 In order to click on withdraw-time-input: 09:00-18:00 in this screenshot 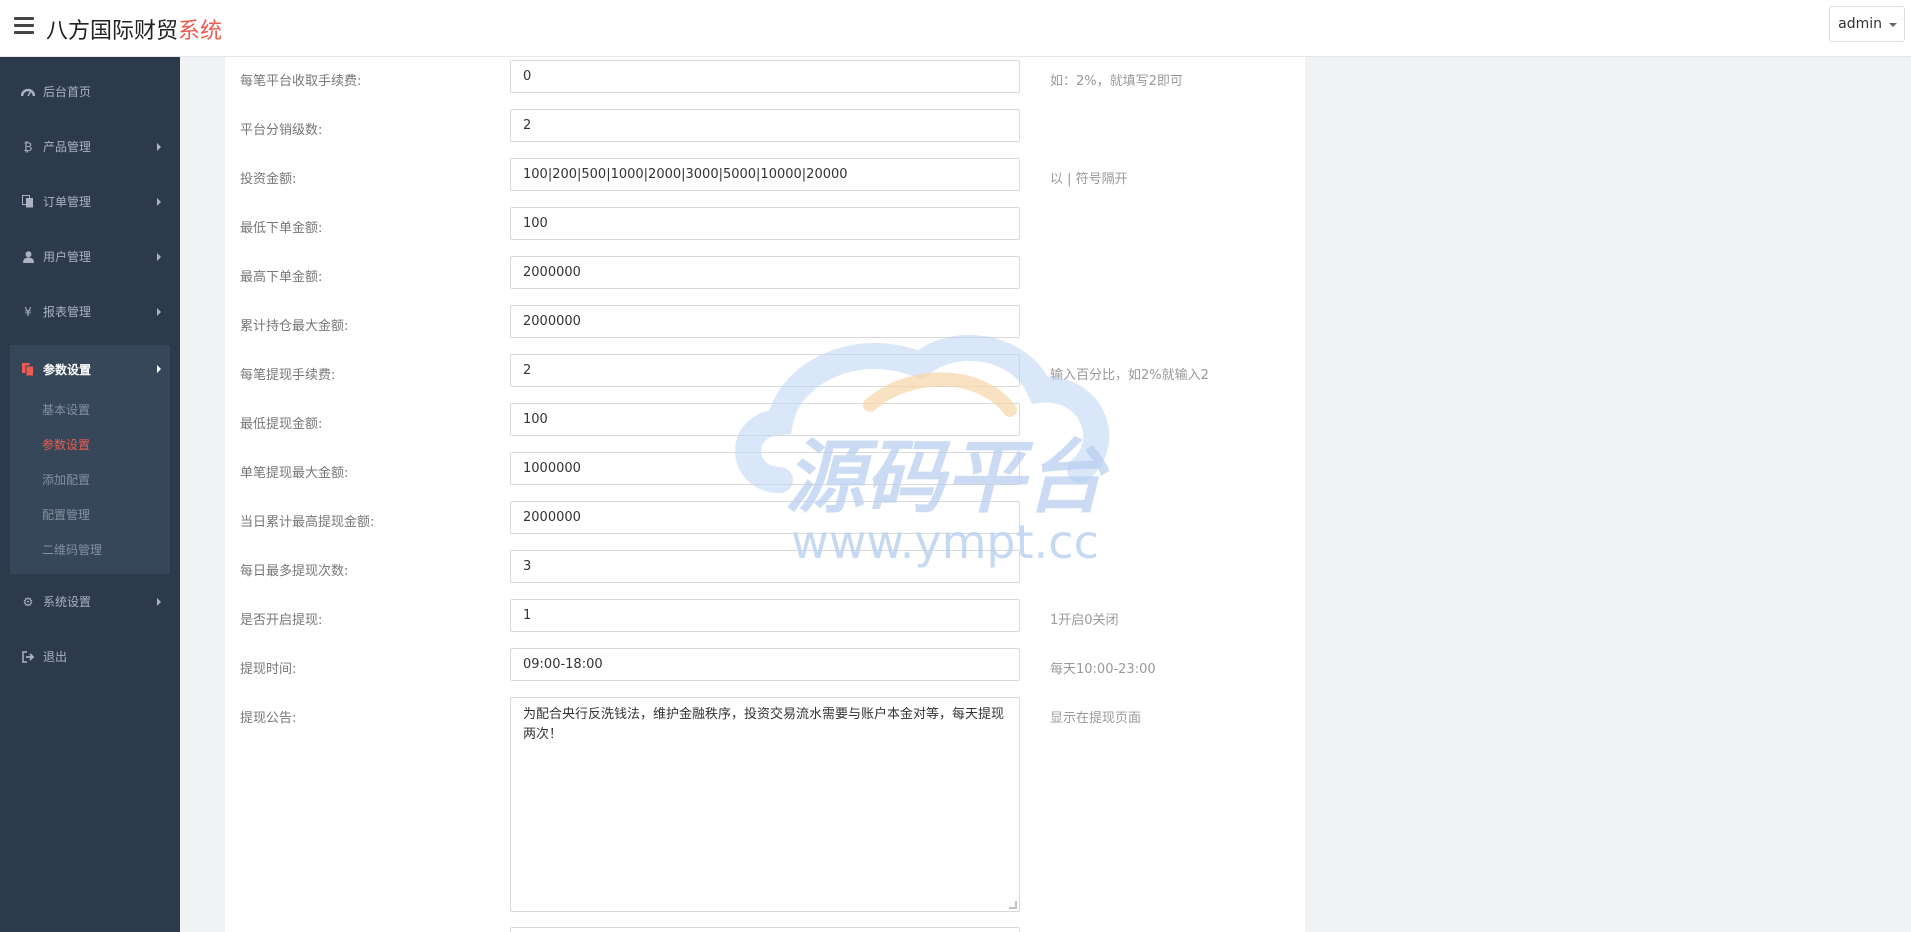, I will do `click(765, 664)`.